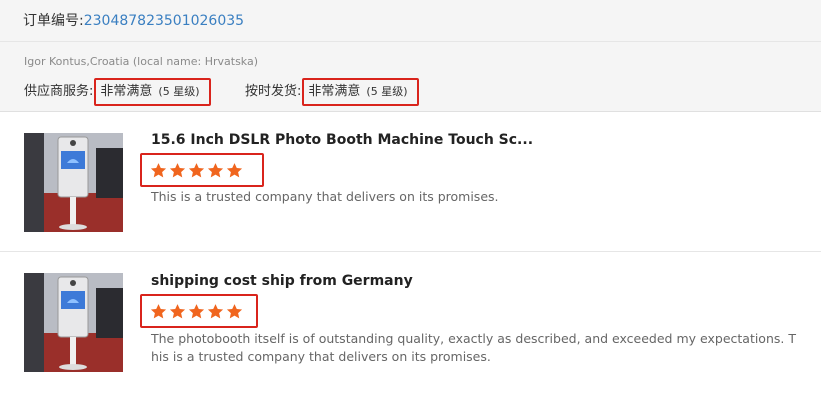 The image size is (821, 400). What do you see at coordinates (126, 91) in the screenshot?
I see `supplier-service-value: 非常满意` at bounding box center [126, 91].